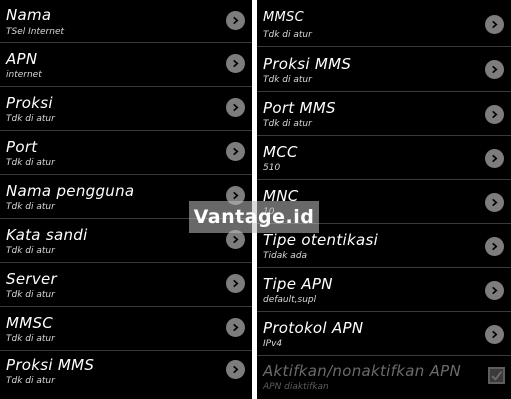 The image size is (511, 399). What do you see at coordinates (29, 103) in the screenshot?
I see `field-title: Proksi` at bounding box center [29, 103].